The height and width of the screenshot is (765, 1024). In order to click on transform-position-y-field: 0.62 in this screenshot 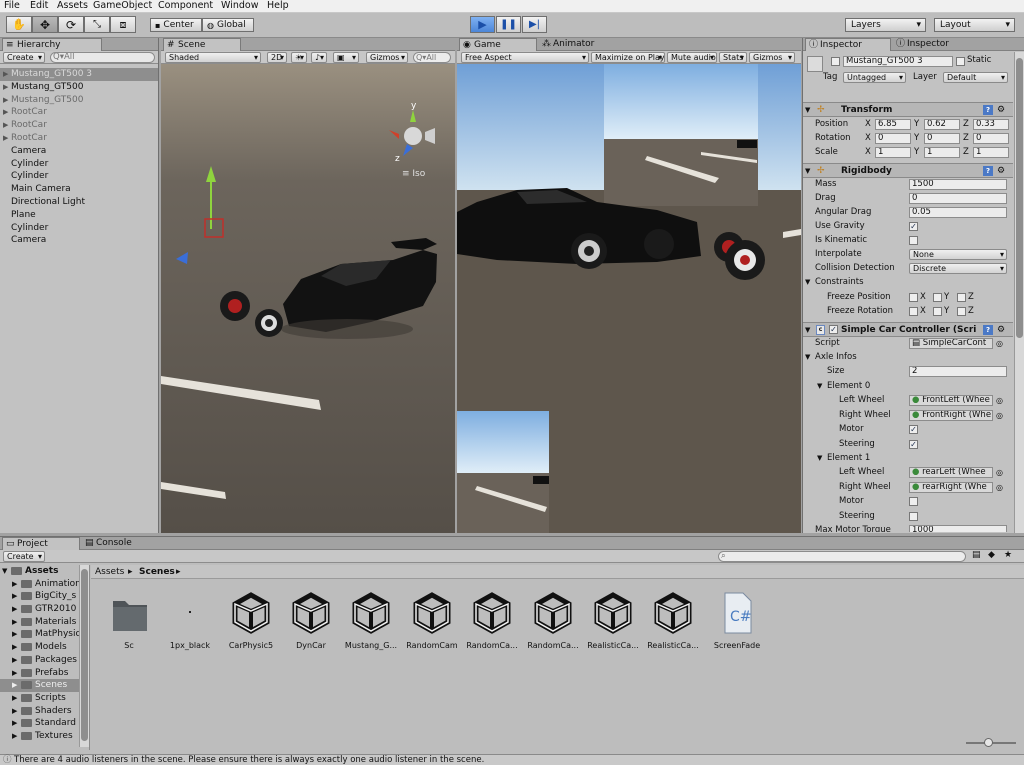, I will do `click(942, 124)`.